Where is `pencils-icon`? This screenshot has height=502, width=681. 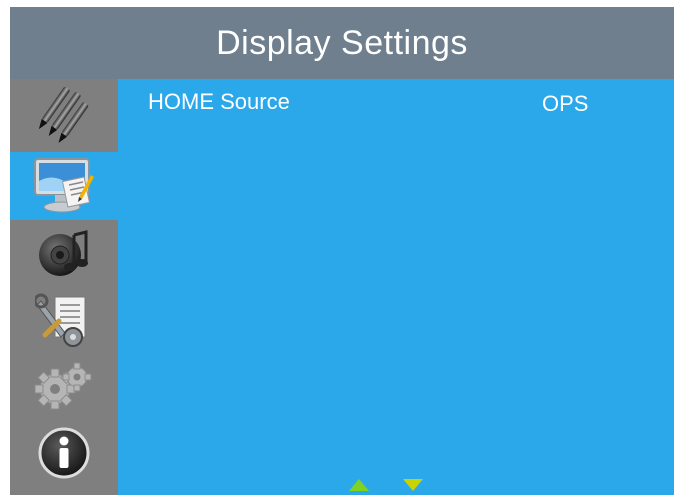
pencils-icon is located at coordinates (63, 114).